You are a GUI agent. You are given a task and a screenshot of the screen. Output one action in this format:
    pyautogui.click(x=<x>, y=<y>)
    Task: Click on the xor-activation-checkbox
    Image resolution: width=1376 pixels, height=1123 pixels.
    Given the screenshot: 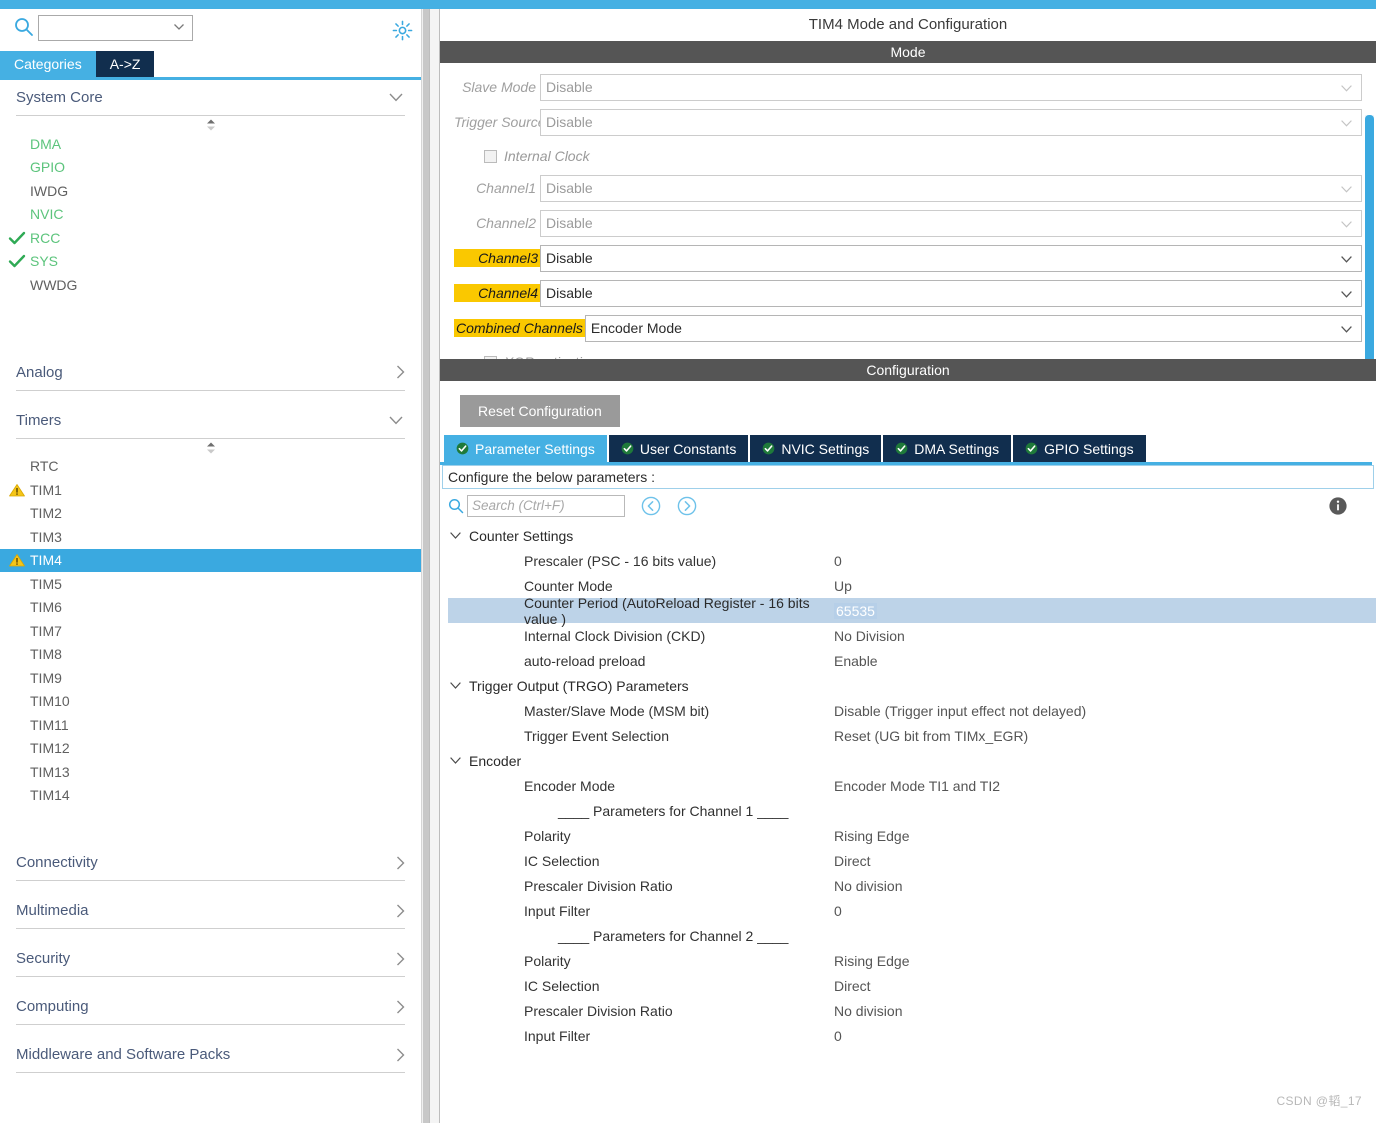 What is the action you would take?
    pyautogui.click(x=490, y=357)
    